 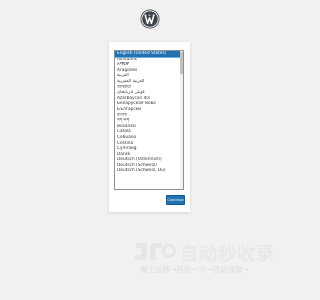 I want to click on watermark: 自动秒收录 做上品牌→首访一次→自动收录→, so click(x=208, y=260).